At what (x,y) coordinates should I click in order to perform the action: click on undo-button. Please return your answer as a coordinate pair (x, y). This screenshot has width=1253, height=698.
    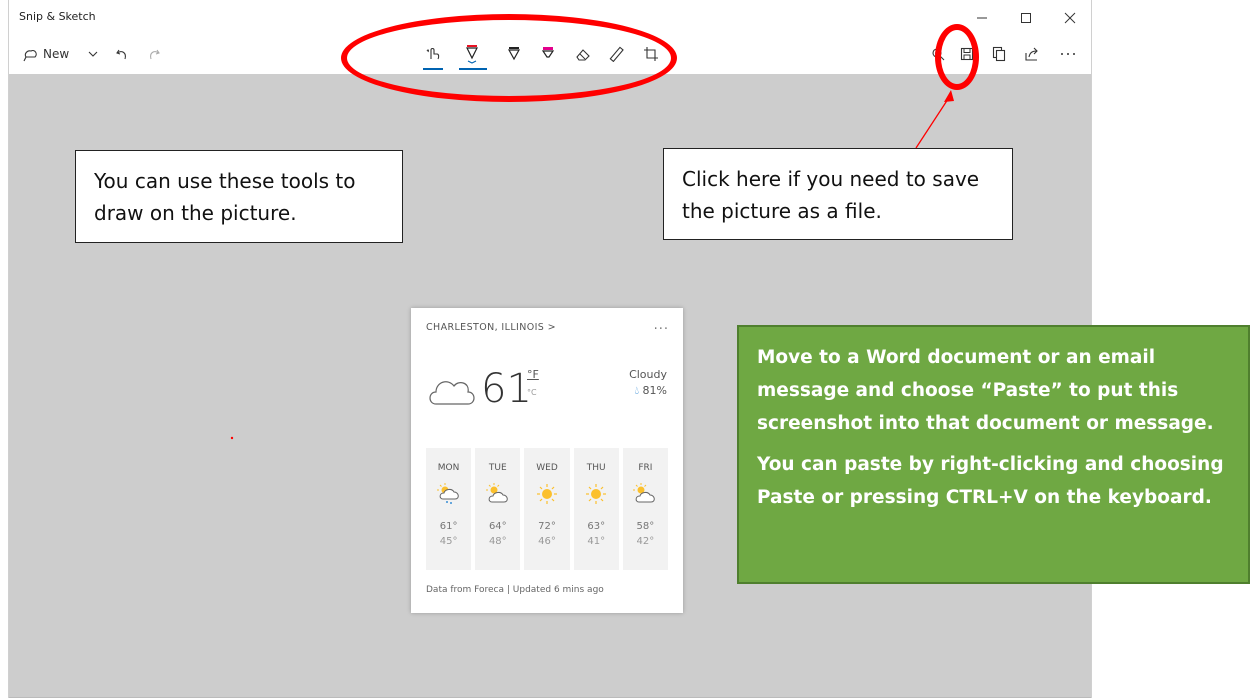
    Looking at the image, I should click on (122, 54).